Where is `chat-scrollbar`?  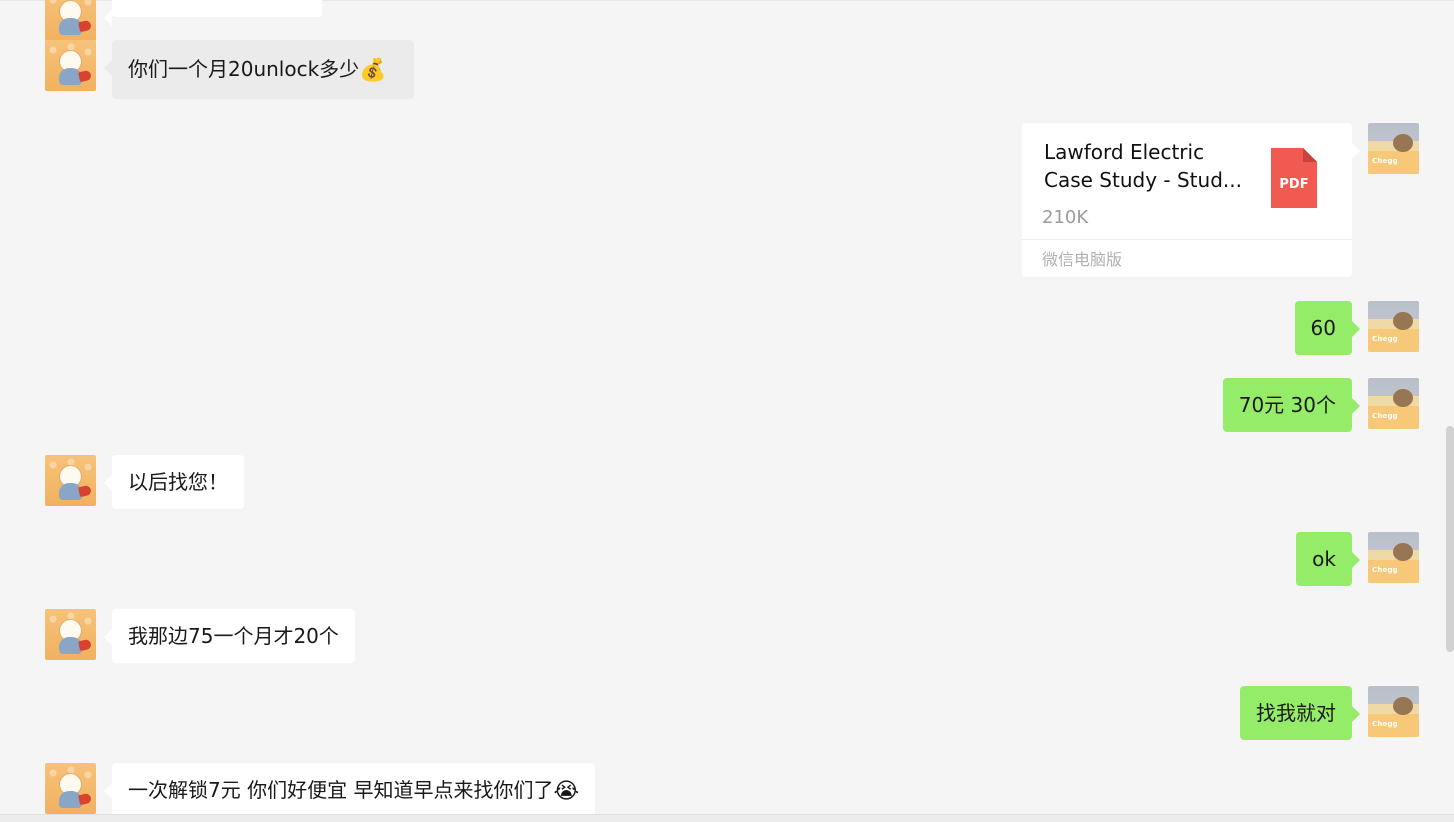
chat-scrollbar is located at coordinates (1450, 539).